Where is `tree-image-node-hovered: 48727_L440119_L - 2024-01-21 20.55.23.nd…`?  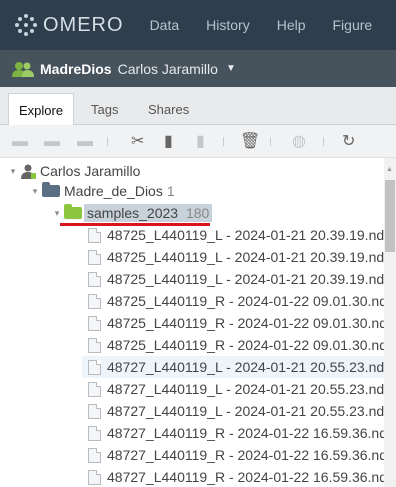 tree-image-node-hovered: 48727_L440119_L - 2024-01-21 20.55.23.nd… is located at coordinates (238, 367).